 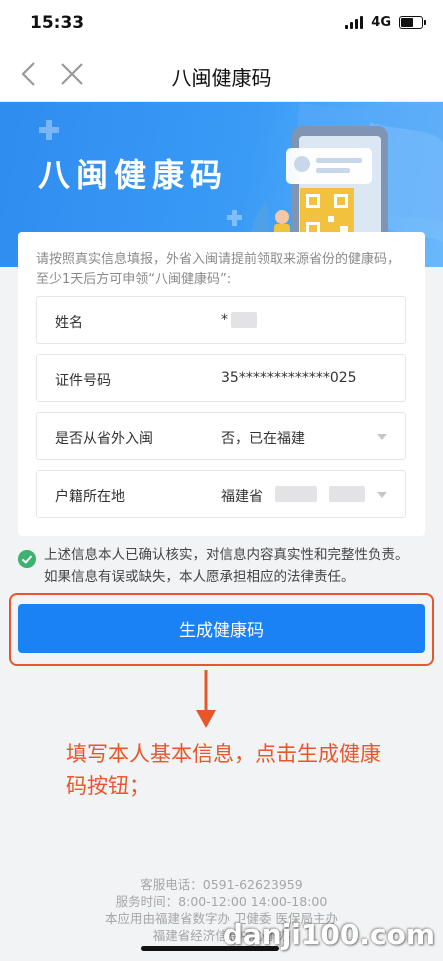 I want to click on household-location-select: 户籍所在地 福建省, so click(x=221, y=494).